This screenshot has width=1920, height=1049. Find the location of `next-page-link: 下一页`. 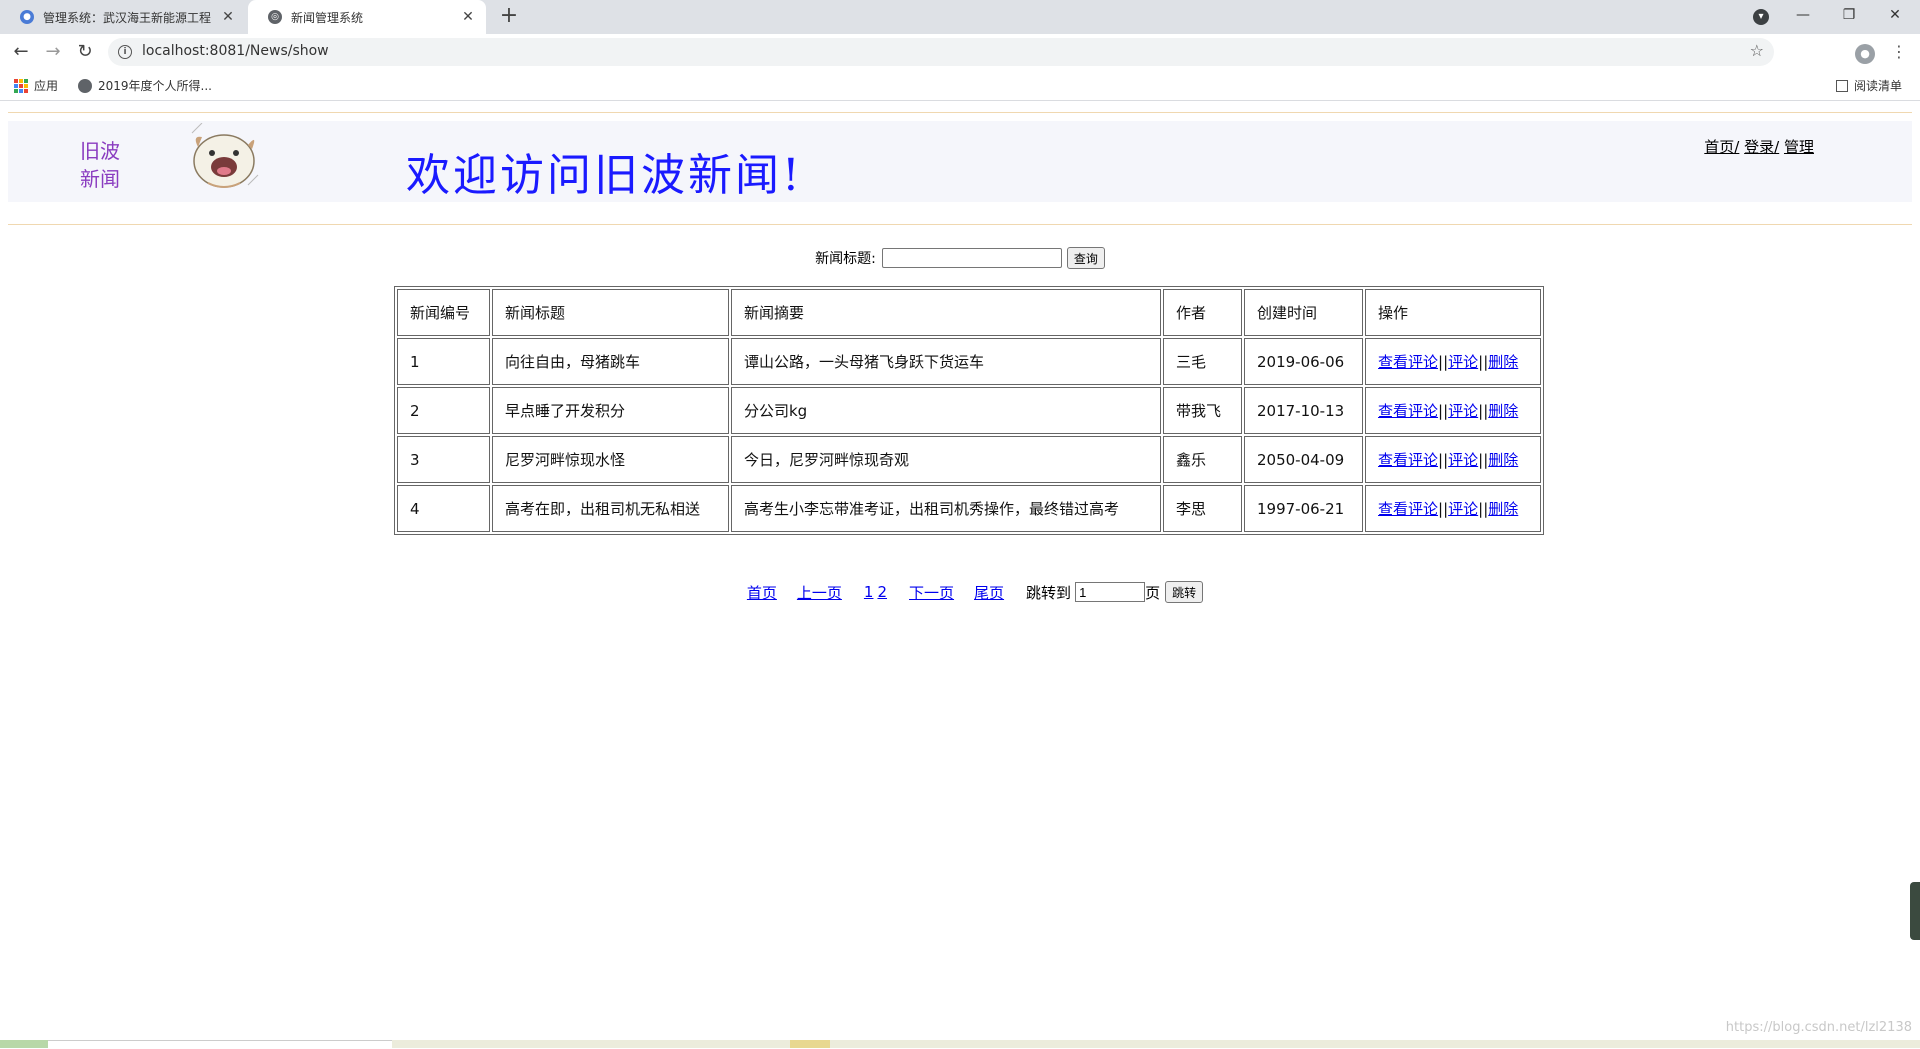

next-page-link: 下一页 is located at coordinates (931, 592).